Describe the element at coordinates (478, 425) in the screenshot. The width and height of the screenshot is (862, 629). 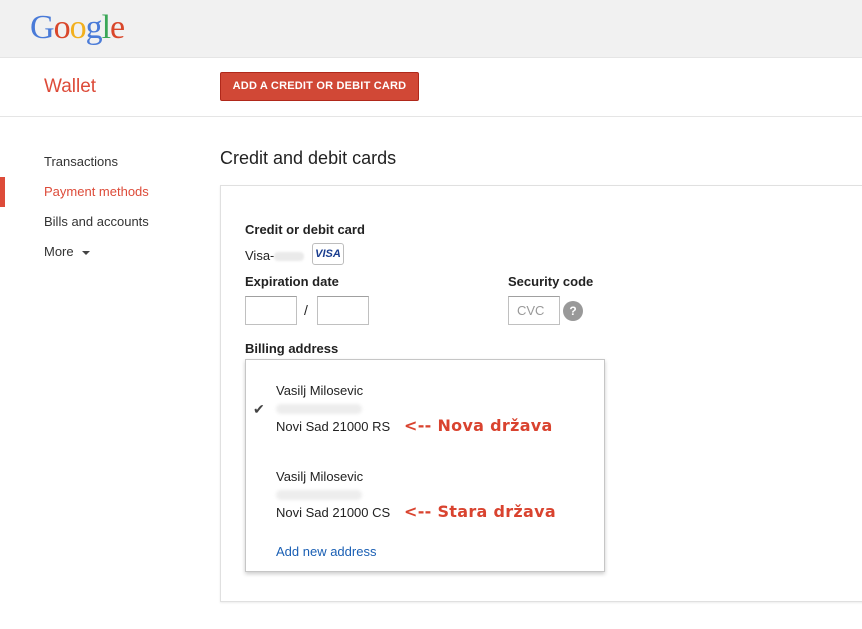
I see `annotation-new-country: <-- Nova država` at that location.